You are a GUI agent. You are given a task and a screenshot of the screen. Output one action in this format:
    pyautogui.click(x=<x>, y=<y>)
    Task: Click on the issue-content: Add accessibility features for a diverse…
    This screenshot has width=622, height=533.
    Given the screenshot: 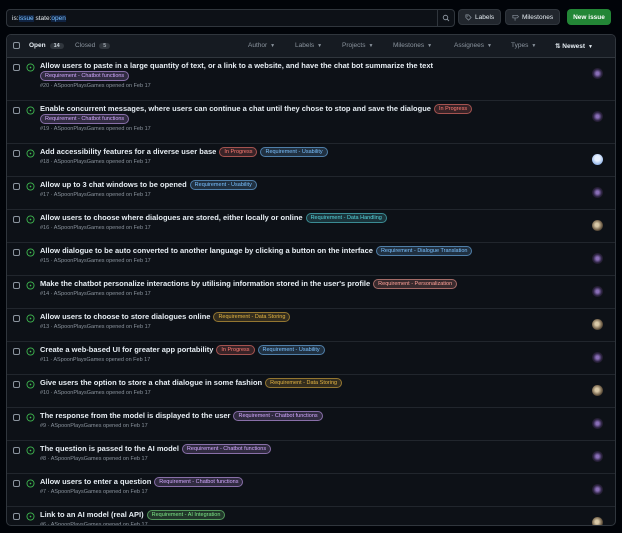 What is the action you would take?
    pyautogui.click(x=312, y=156)
    